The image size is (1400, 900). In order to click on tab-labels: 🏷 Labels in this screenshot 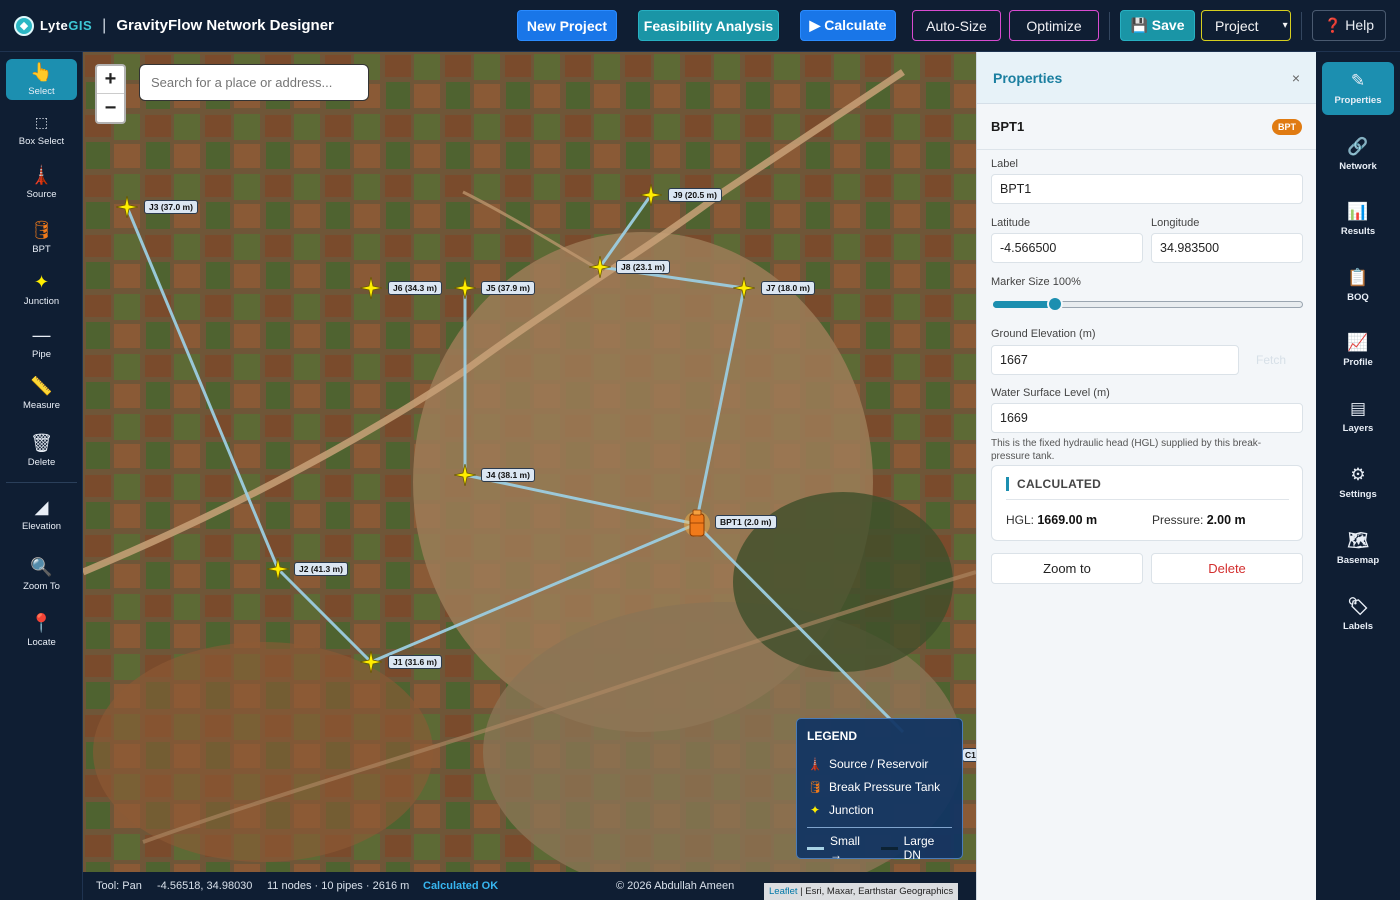, I will do `click(1358, 614)`.